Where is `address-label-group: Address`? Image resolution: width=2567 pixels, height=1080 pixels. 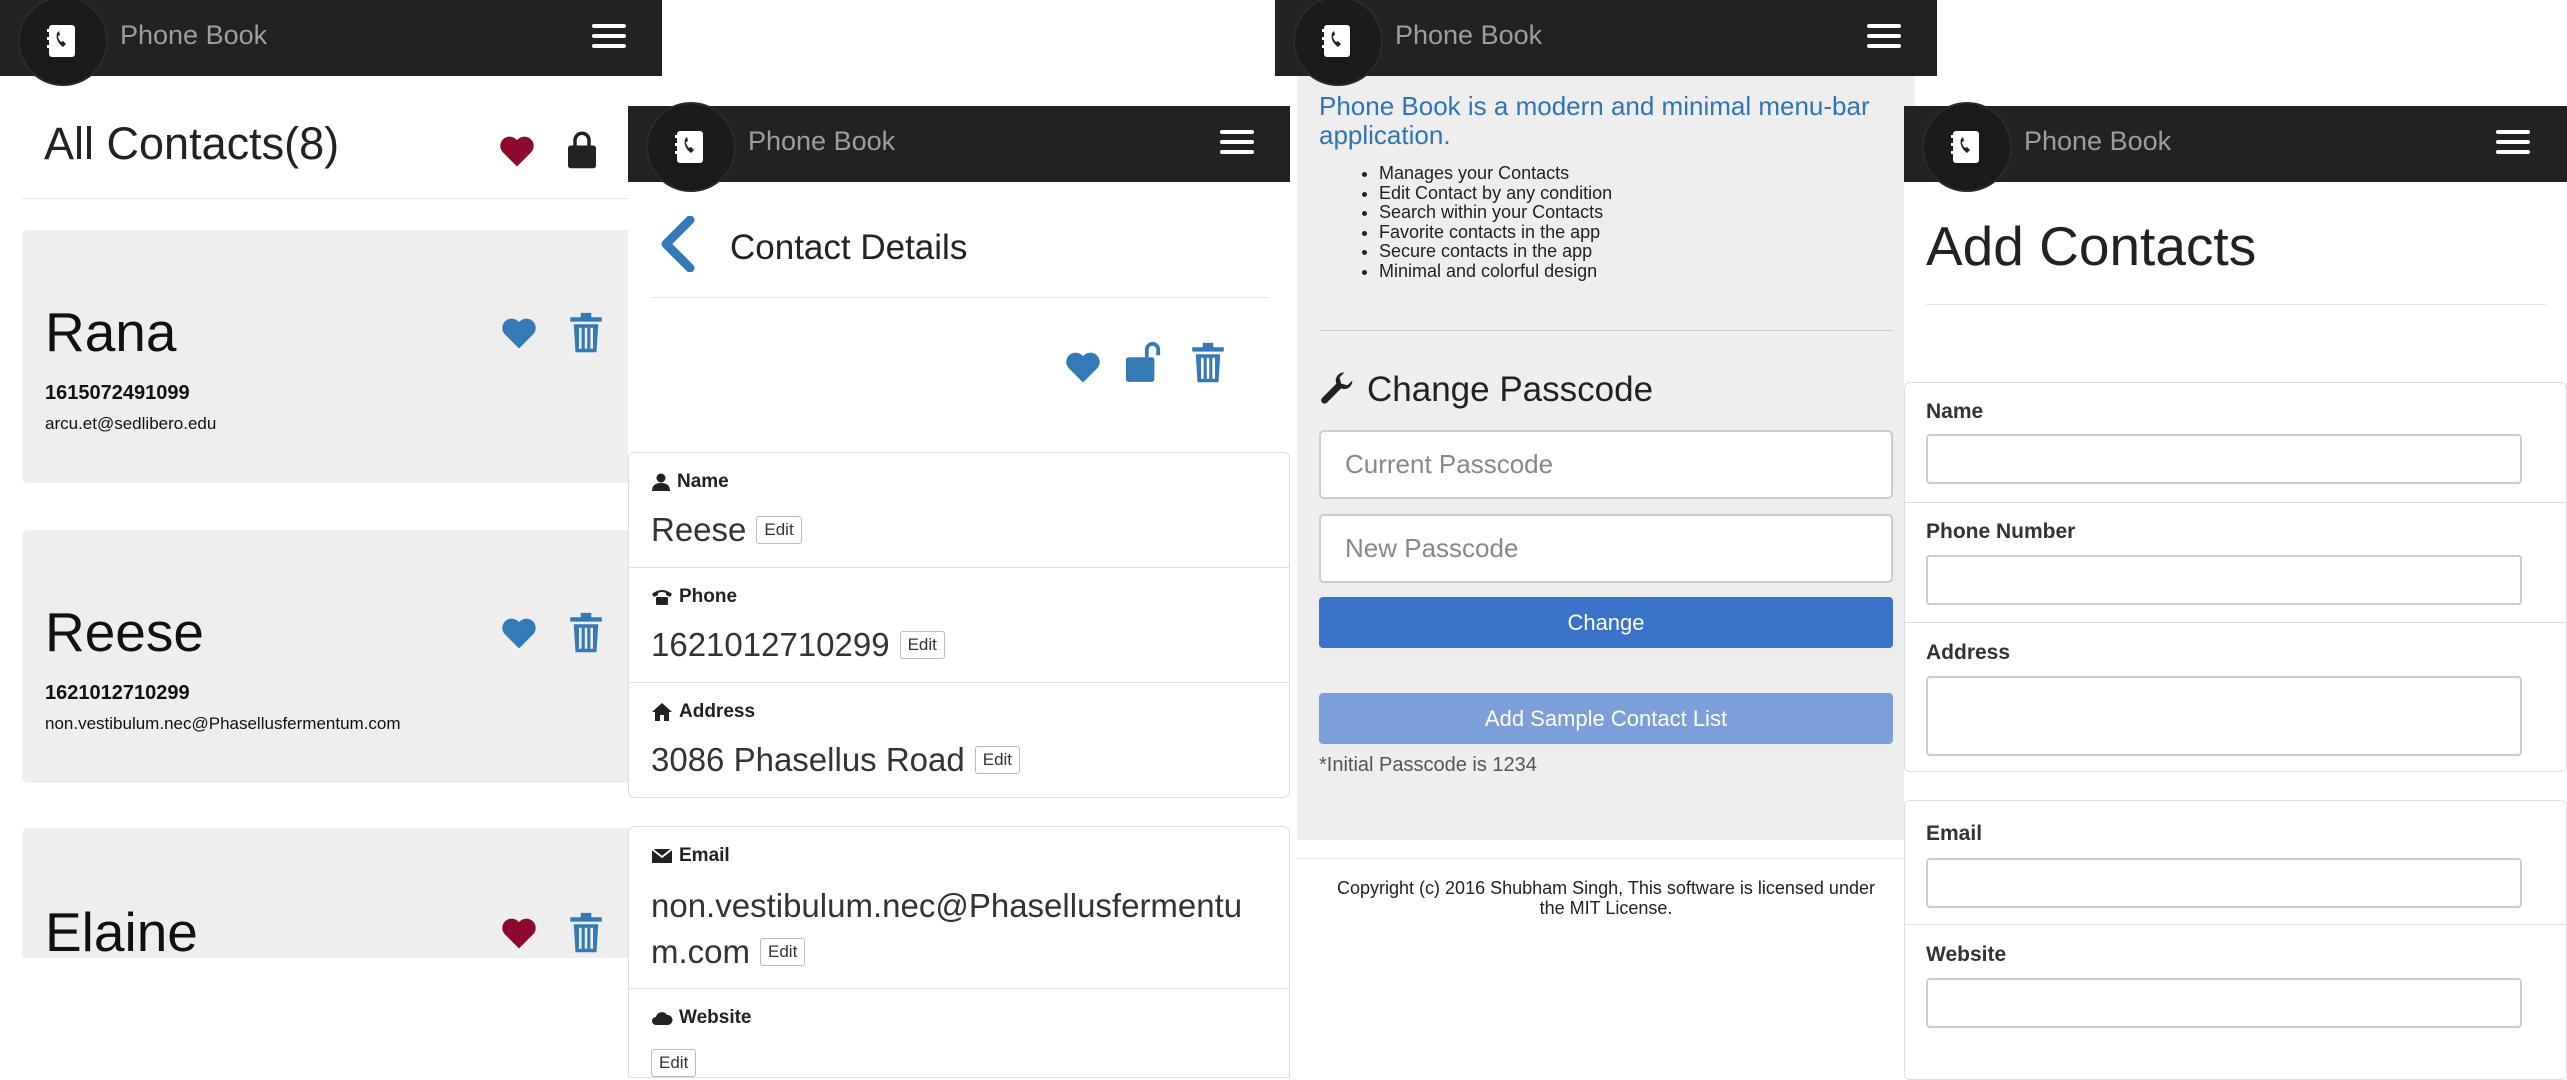
address-label-group: Address is located at coordinates (703, 712).